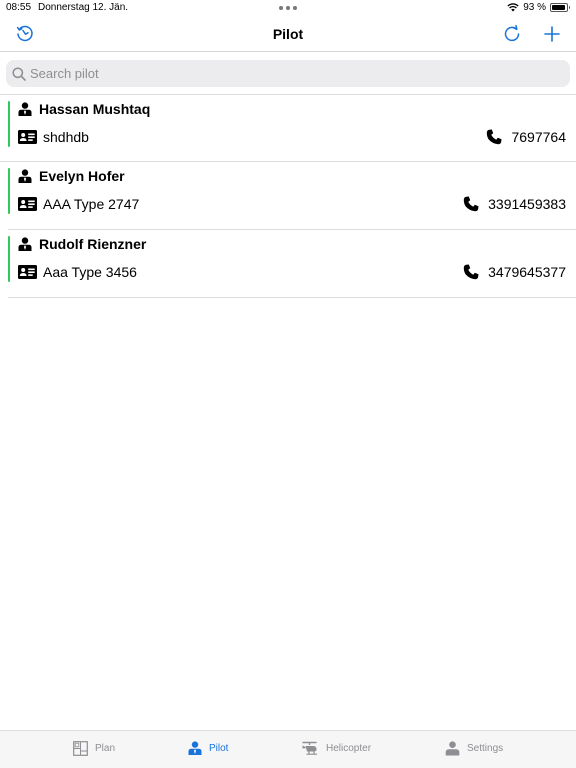 This screenshot has width=576, height=768. Describe the element at coordinates (538, 137) in the screenshot. I see `pilot-phone: 7697764` at that location.